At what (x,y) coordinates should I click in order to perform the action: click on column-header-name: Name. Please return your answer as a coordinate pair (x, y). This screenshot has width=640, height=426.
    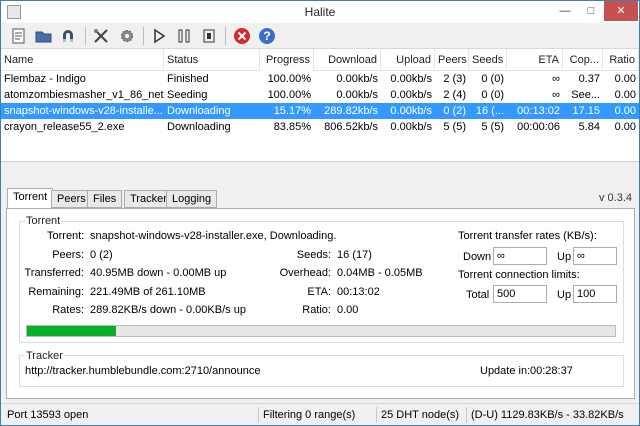
    Looking at the image, I should click on (82, 60).